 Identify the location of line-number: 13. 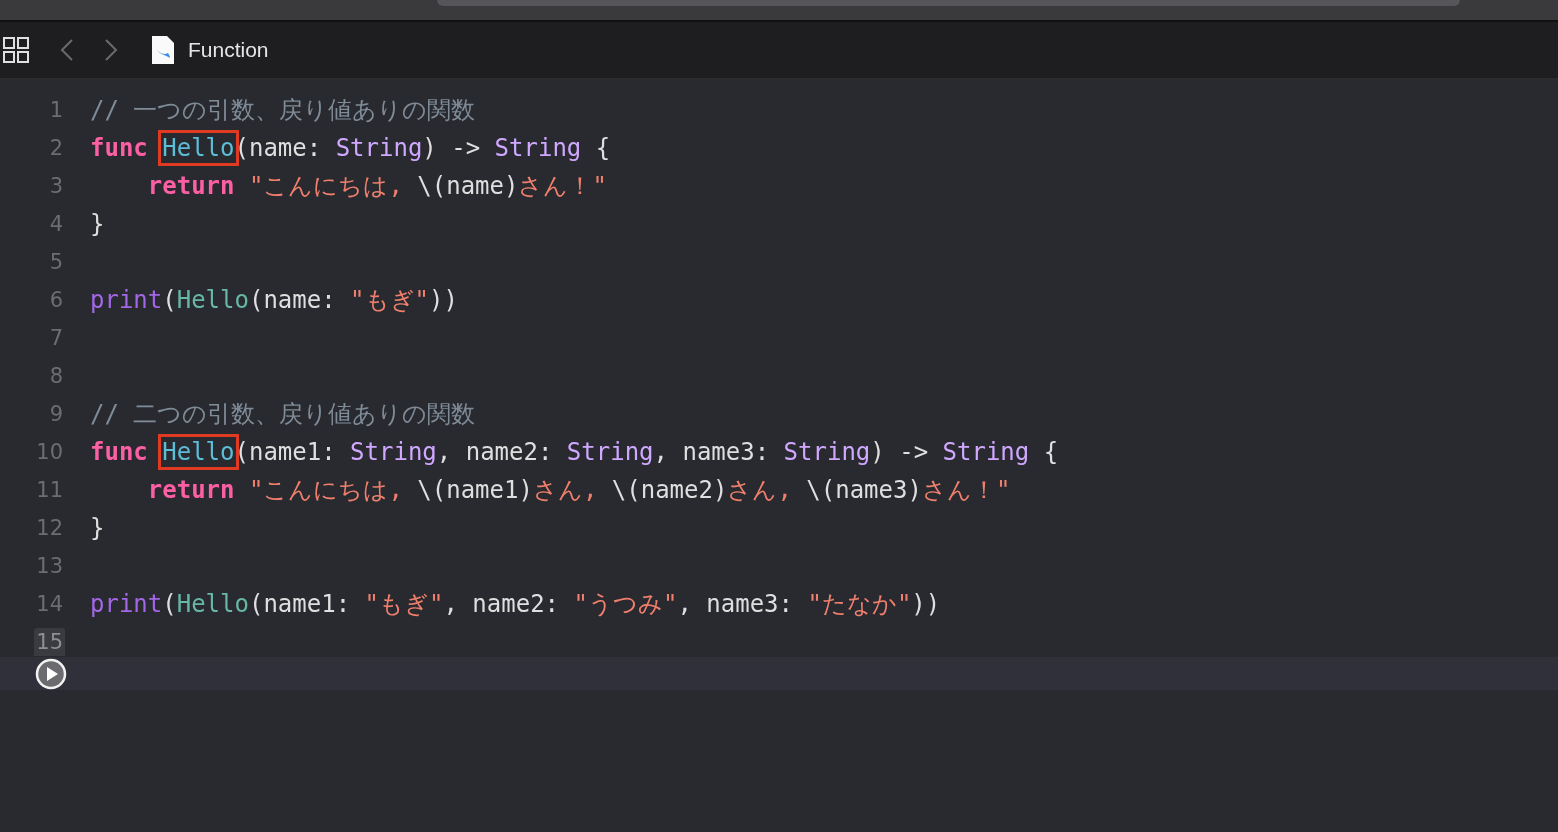
(49, 566).